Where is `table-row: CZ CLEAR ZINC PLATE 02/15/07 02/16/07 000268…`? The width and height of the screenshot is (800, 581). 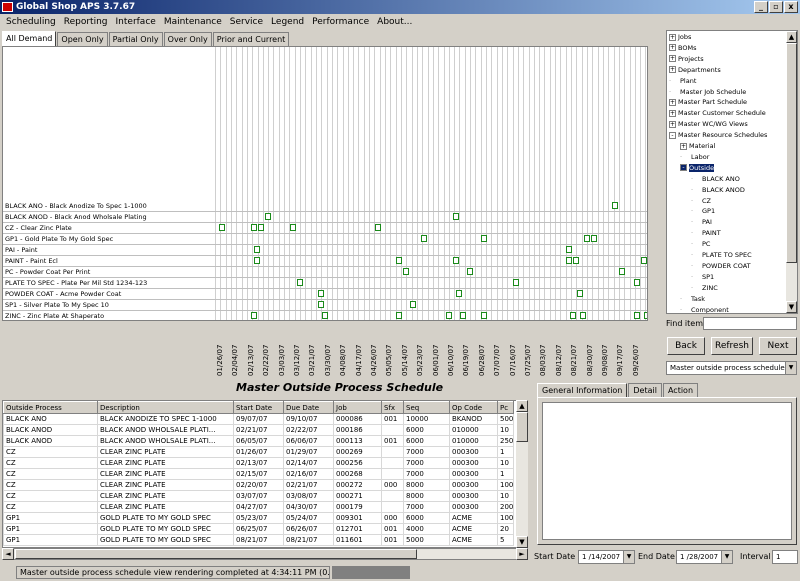
table-row: CZ CLEAR ZINC PLATE 02/15/07 02/16/07 000268… is located at coordinates (258, 474).